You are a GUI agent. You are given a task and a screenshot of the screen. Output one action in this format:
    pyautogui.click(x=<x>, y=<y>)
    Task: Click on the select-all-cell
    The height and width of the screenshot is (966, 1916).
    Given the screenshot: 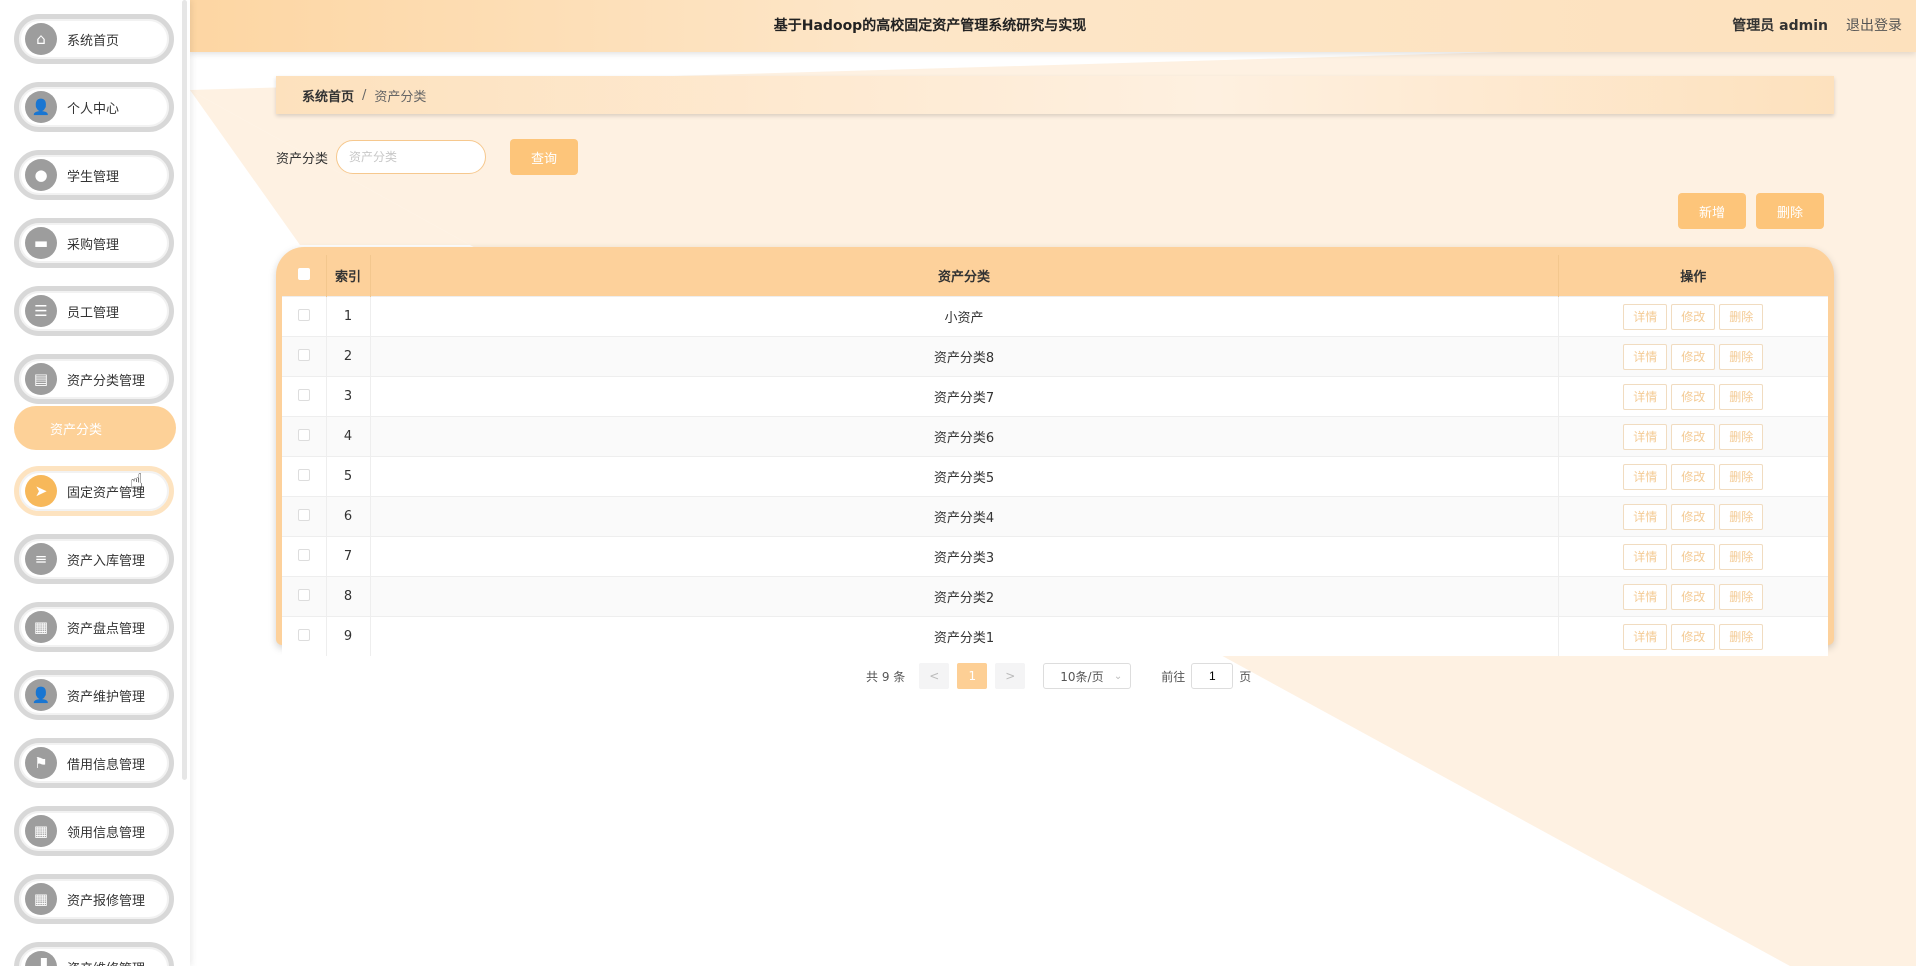 What is the action you would take?
    pyautogui.click(x=304, y=276)
    